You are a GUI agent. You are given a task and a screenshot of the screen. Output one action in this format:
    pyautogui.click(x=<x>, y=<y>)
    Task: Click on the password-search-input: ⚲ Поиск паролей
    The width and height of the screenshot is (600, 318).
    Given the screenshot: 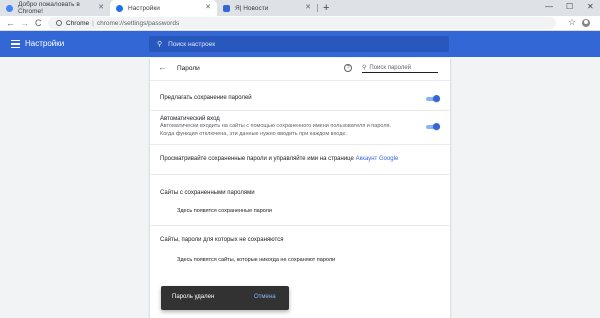 What is the action you would take?
    pyautogui.click(x=400, y=68)
    